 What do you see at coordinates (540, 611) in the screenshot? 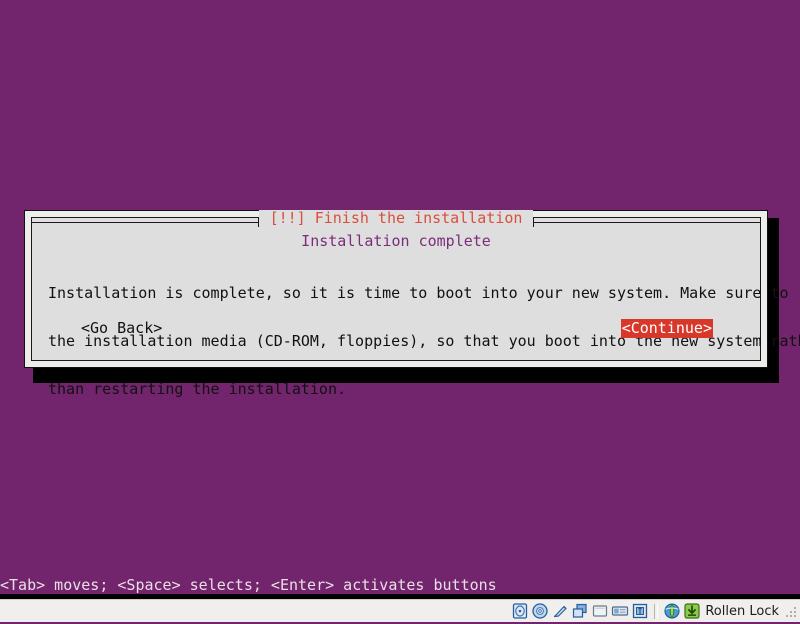
I see `optical-disc-icon` at bounding box center [540, 611].